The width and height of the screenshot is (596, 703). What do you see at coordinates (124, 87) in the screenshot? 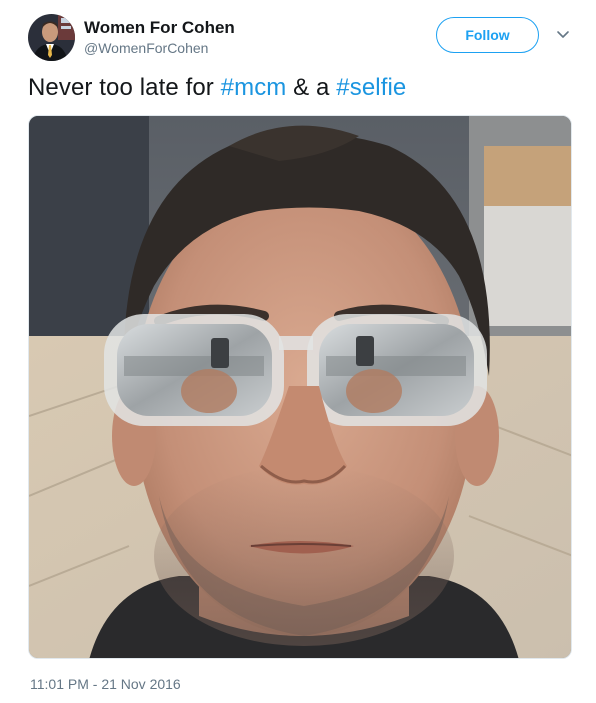
I see `tweet-text-part: Never too late for` at bounding box center [124, 87].